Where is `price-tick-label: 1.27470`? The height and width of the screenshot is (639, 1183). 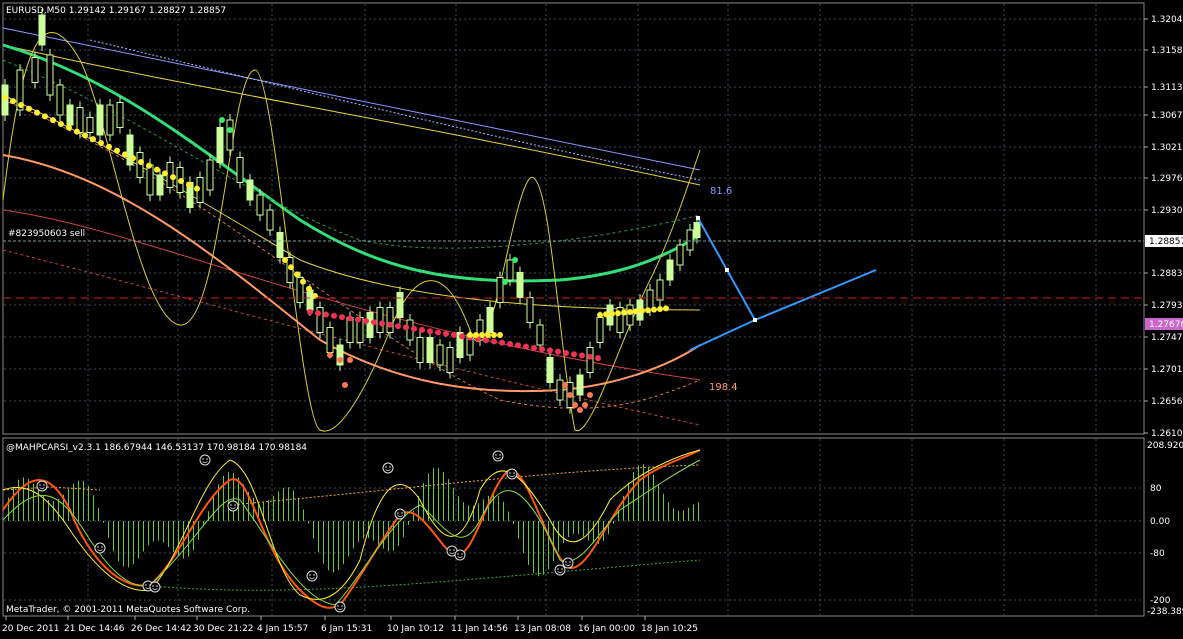 price-tick-label: 1.27470 is located at coordinates (1167, 338).